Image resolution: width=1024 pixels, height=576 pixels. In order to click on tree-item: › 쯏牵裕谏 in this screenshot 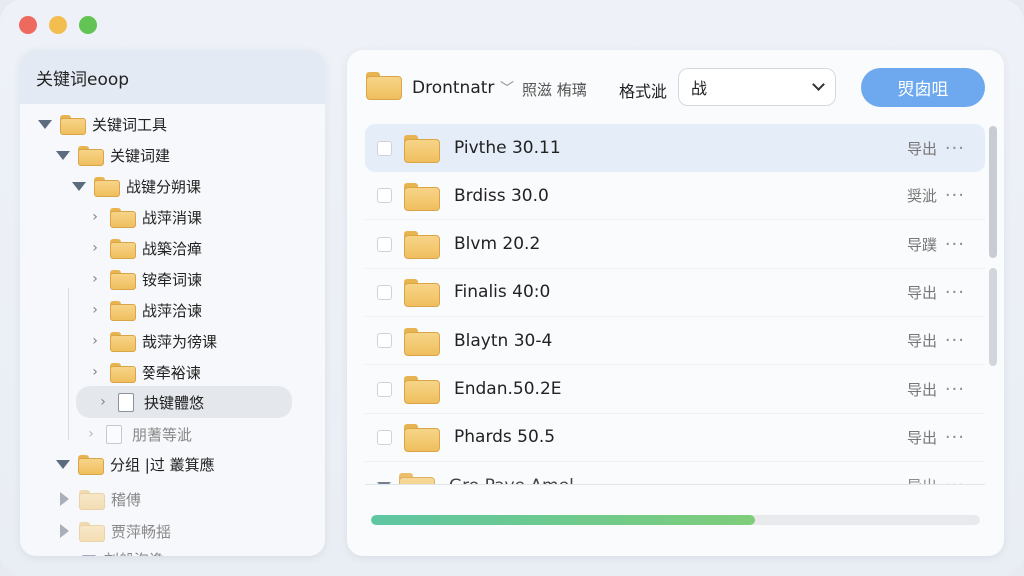, I will do `click(110, 372)`.